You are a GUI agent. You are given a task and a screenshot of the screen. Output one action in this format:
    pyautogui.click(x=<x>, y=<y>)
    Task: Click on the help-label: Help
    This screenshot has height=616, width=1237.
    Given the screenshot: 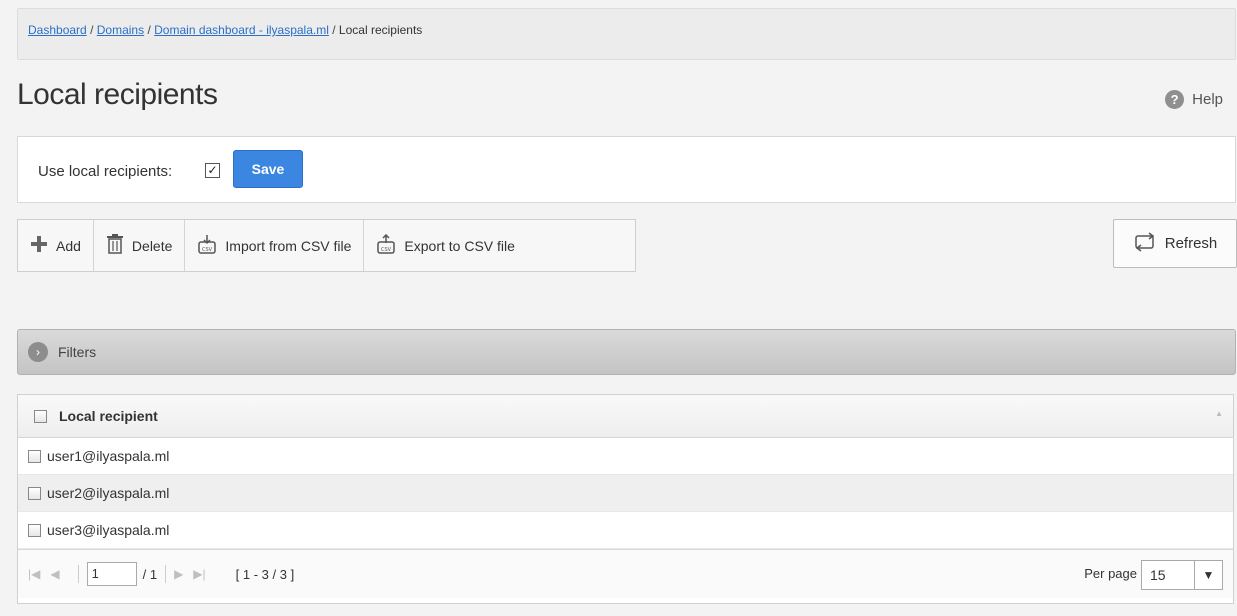 What is the action you would take?
    pyautogui.click(x=1207, y=99)
    